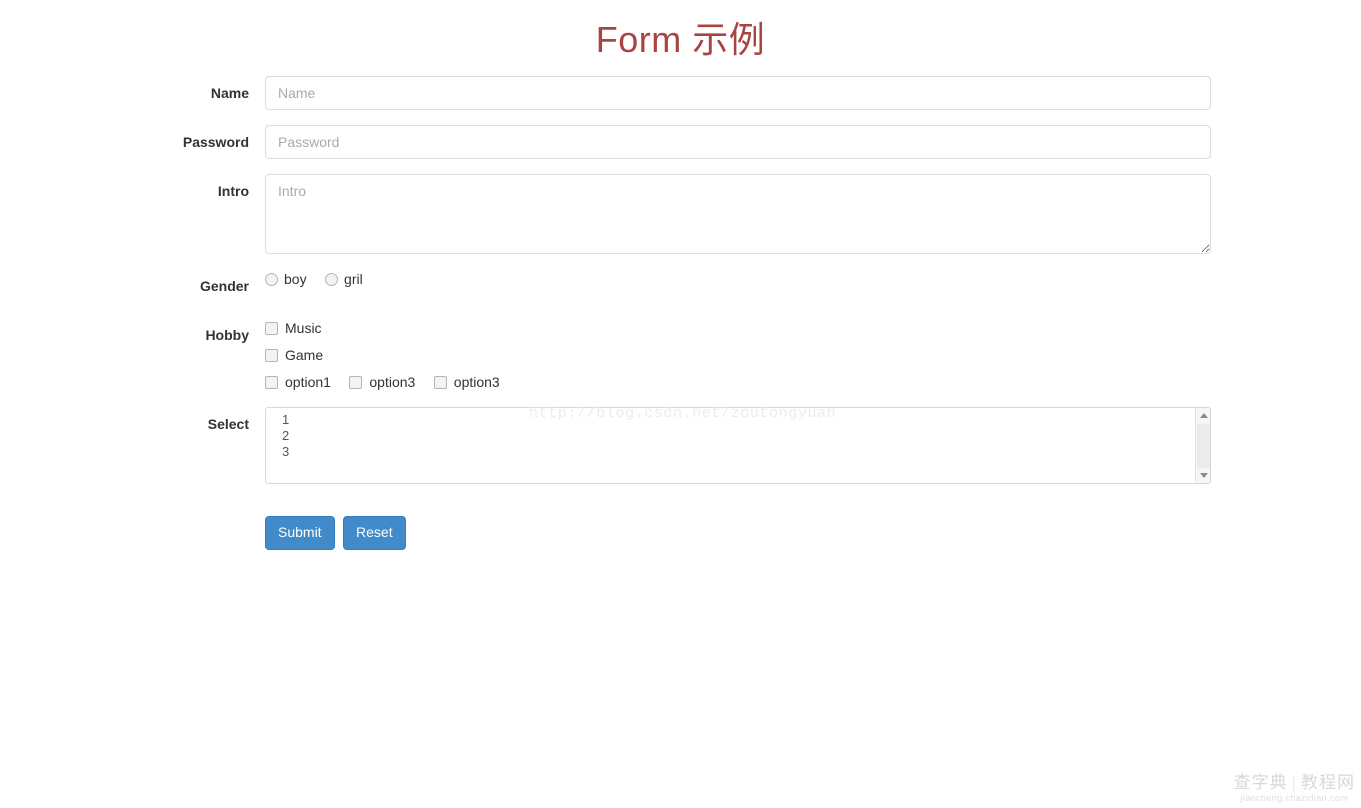 The height and width of the screenshot is (808, 1361). I want to click on field-wrap-password, so click(738, 142).